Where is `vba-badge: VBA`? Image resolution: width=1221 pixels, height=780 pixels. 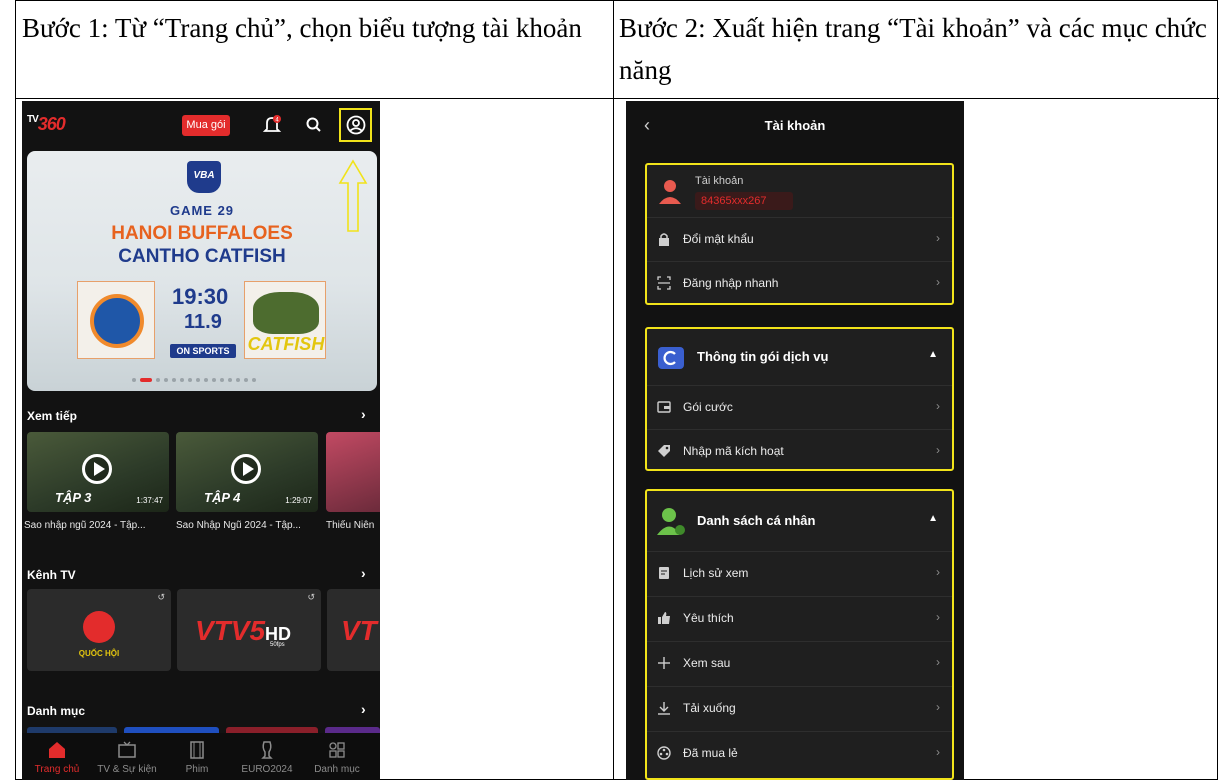
vba-badge: VBA is located at coordinates (204, 177).